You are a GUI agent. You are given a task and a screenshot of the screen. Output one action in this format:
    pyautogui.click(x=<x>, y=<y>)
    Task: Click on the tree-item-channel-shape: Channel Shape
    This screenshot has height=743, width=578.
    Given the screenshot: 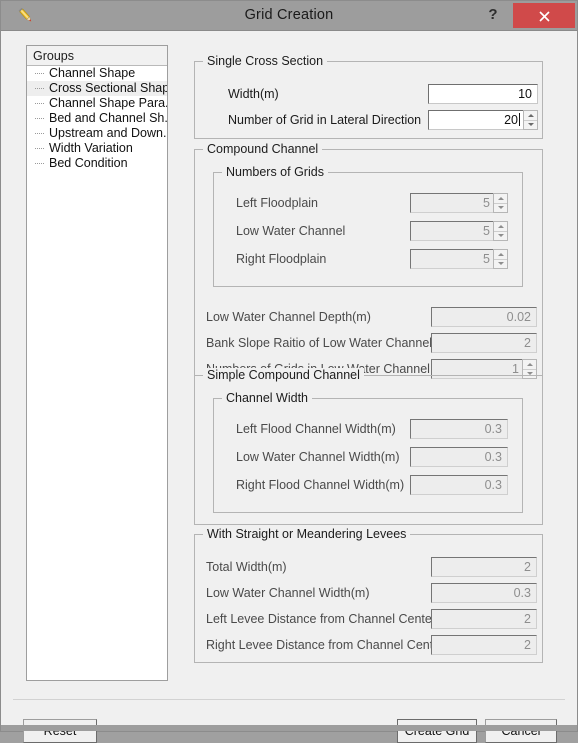 What is the action you would take?
    pyautogui.click(x=97, y=73)
    